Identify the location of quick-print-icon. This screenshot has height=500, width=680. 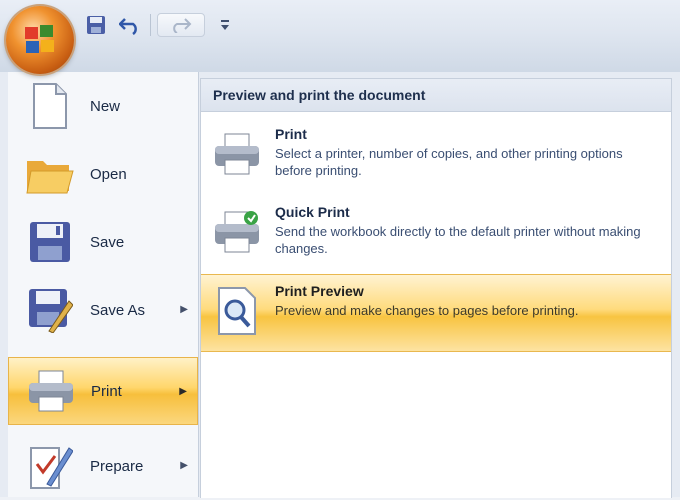
(237, 232).